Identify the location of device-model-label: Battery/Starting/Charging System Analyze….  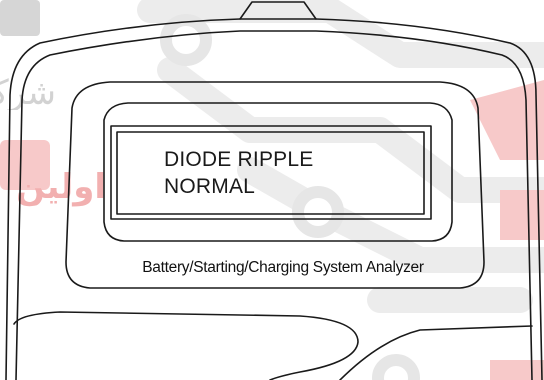
(283, 267).